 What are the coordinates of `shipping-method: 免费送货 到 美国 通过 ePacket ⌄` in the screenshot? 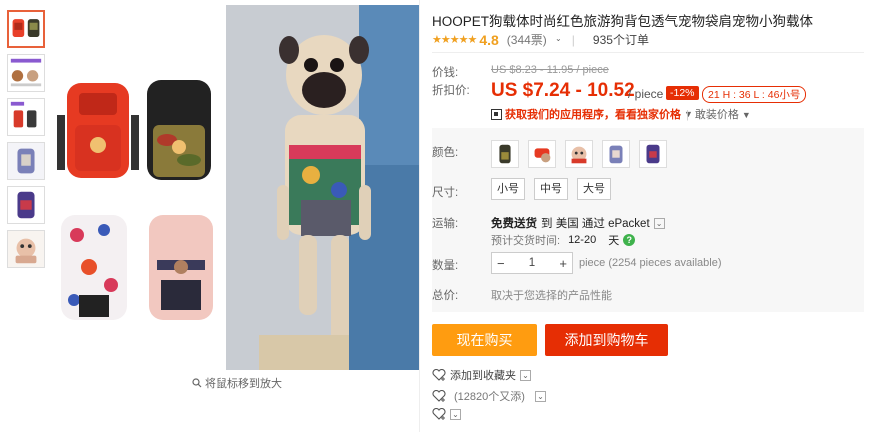 It's located at (578, 223).